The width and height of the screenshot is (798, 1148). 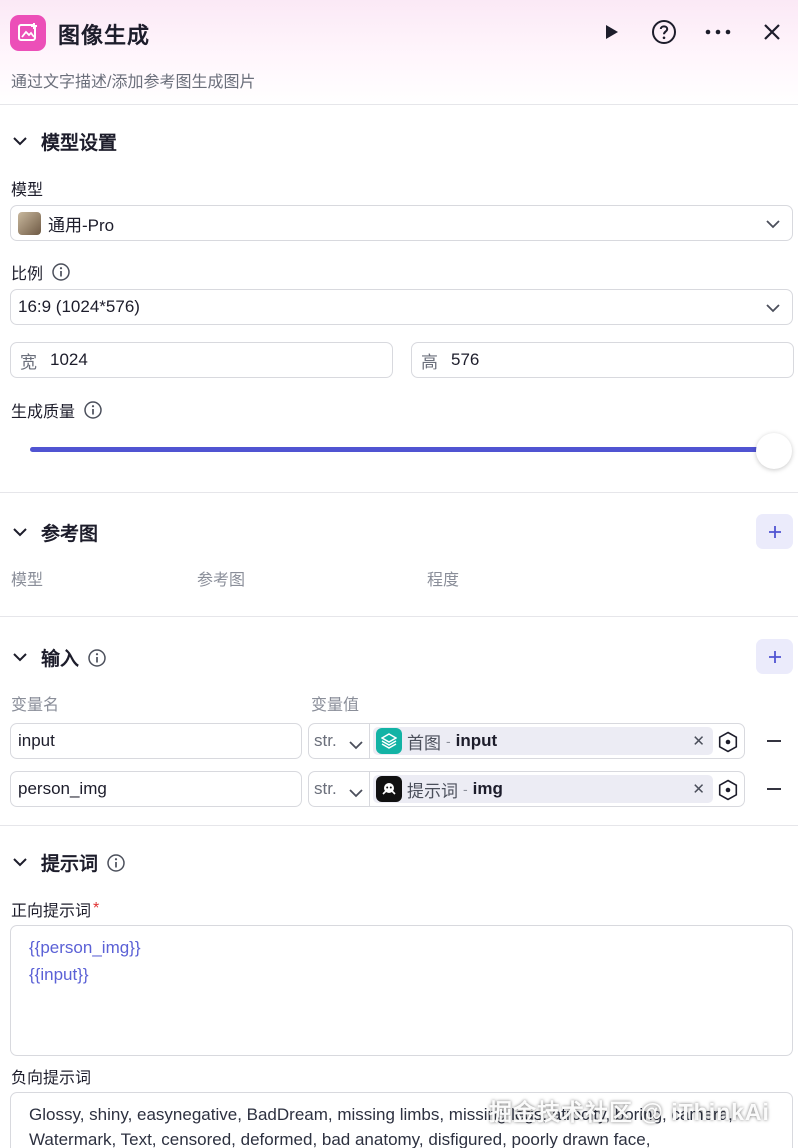 What do you see at coordinates (774, 531) in the screenshot?
I see `add-reference-button` at bounding box center [774, 531].